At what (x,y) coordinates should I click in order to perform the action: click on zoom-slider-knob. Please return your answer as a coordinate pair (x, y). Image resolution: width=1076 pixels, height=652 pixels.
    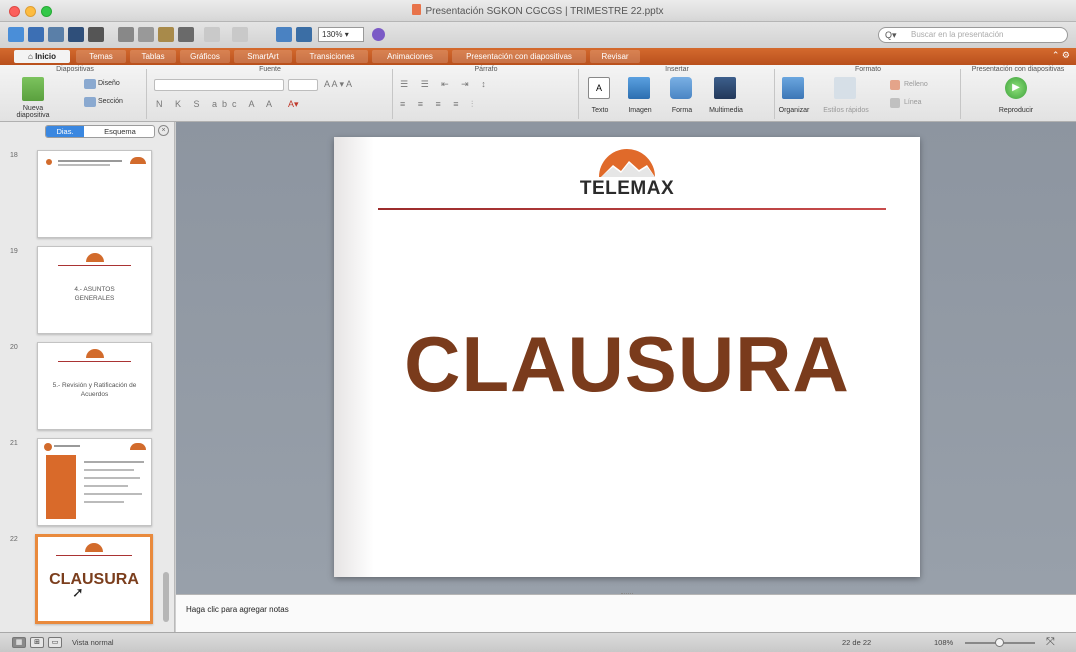
    Looking at the image, I should click on (999, 642).